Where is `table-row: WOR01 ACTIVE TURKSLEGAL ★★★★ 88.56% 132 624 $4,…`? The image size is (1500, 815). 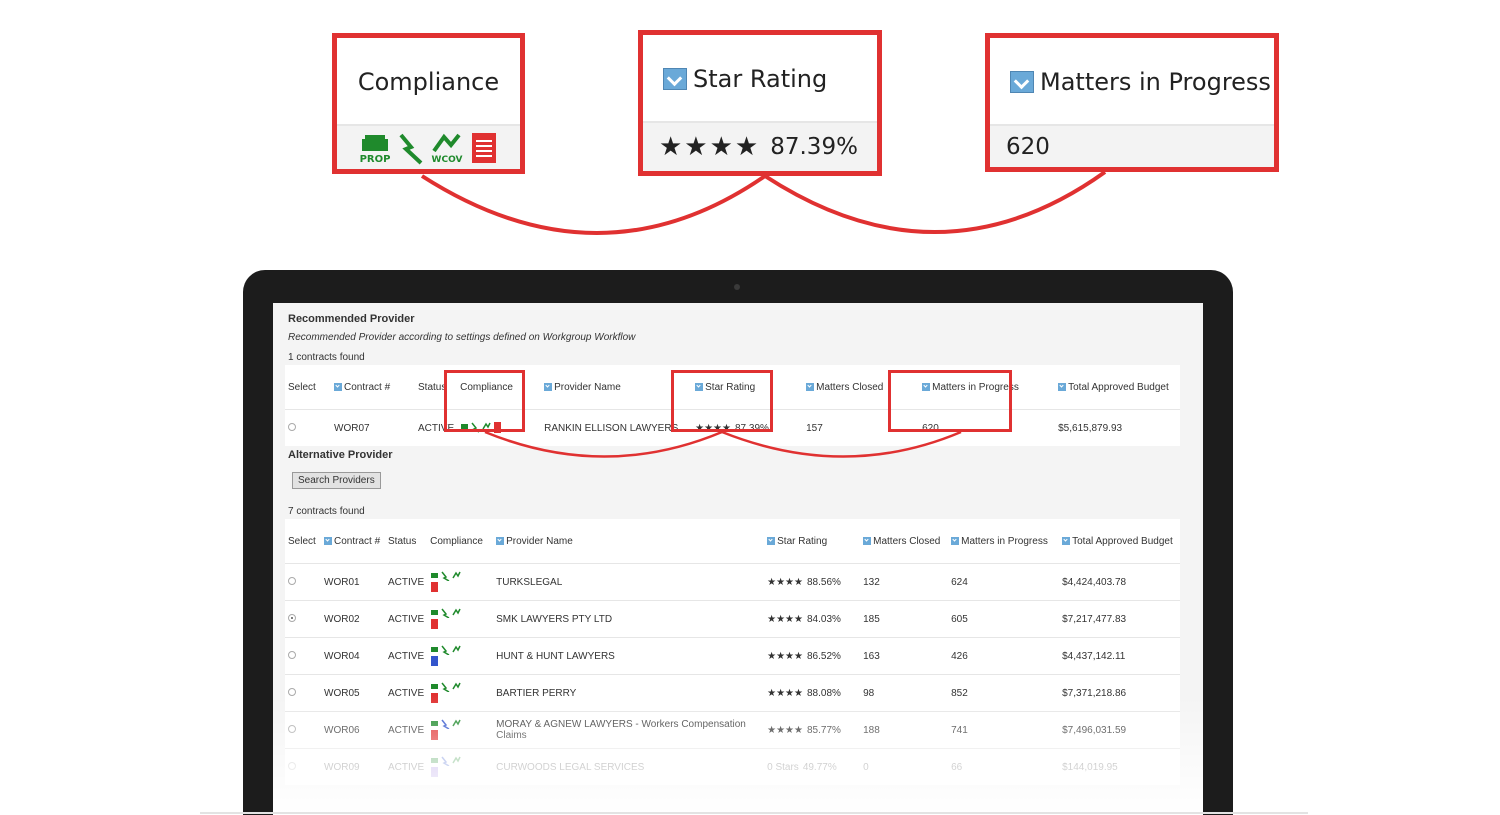
table-row: WOR01 ACTIVE TURKSLEGAL ★★★★ 88.56% 132 624 $4,… is located at coordinates (732, 582).